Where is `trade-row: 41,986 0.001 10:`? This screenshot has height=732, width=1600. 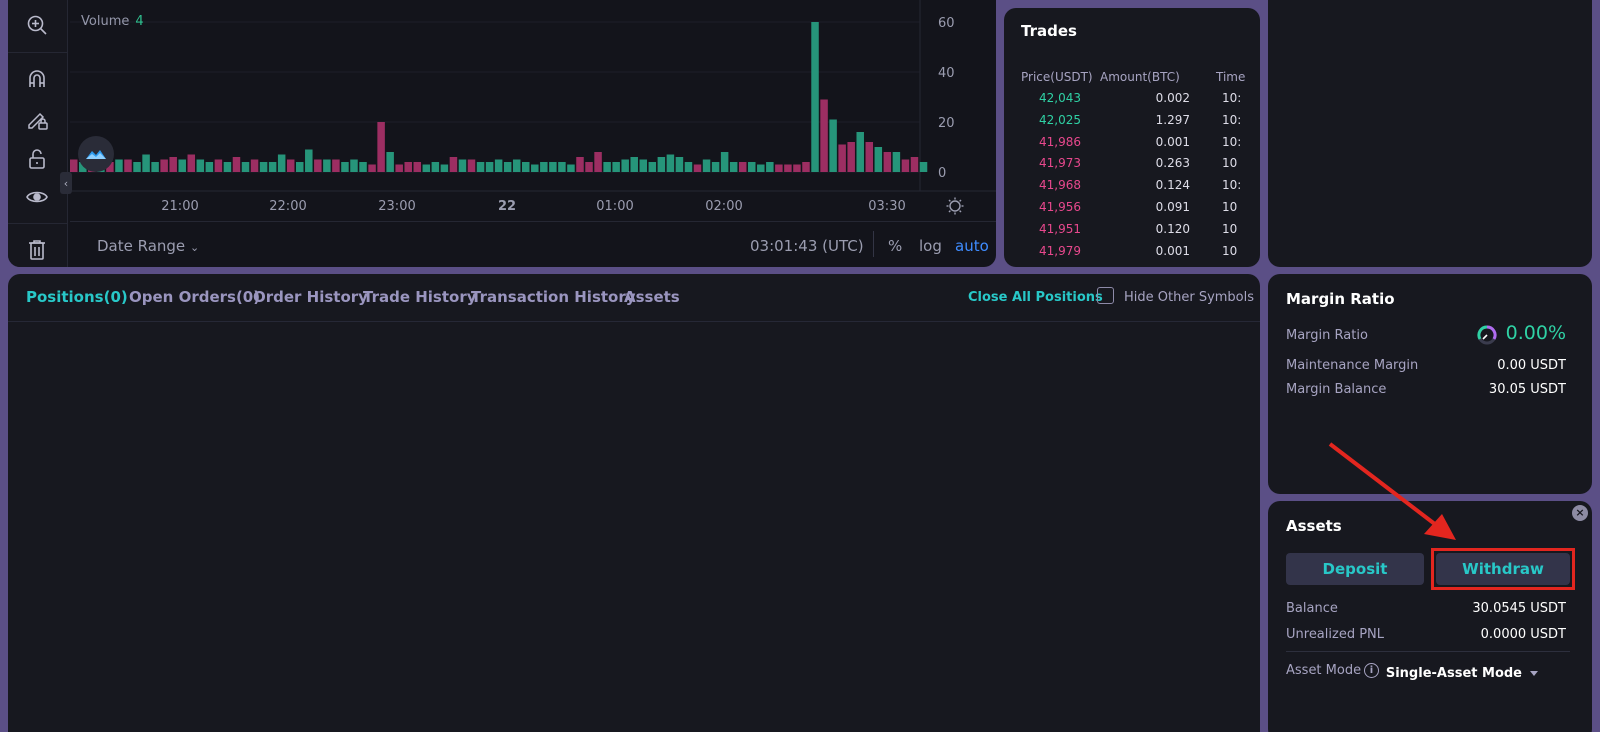 trade-row: 41,986 0.001 10: is located at coordinates (1132, 146).